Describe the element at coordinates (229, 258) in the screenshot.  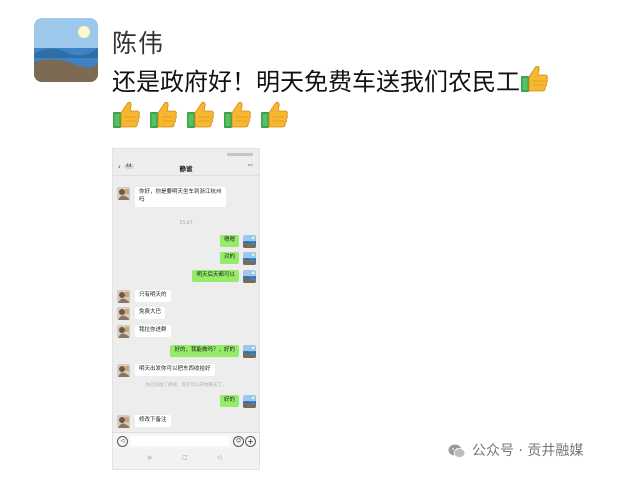
I see `message-bubble-sent: 对的` at that location.